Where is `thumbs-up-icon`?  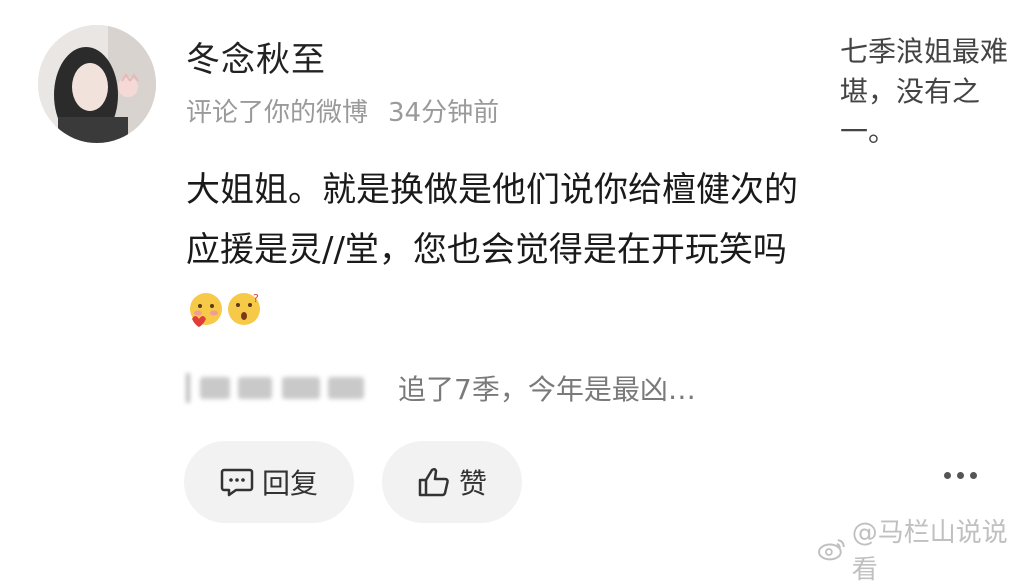
thumbs-up-icon is located at coordinates (433, 482).